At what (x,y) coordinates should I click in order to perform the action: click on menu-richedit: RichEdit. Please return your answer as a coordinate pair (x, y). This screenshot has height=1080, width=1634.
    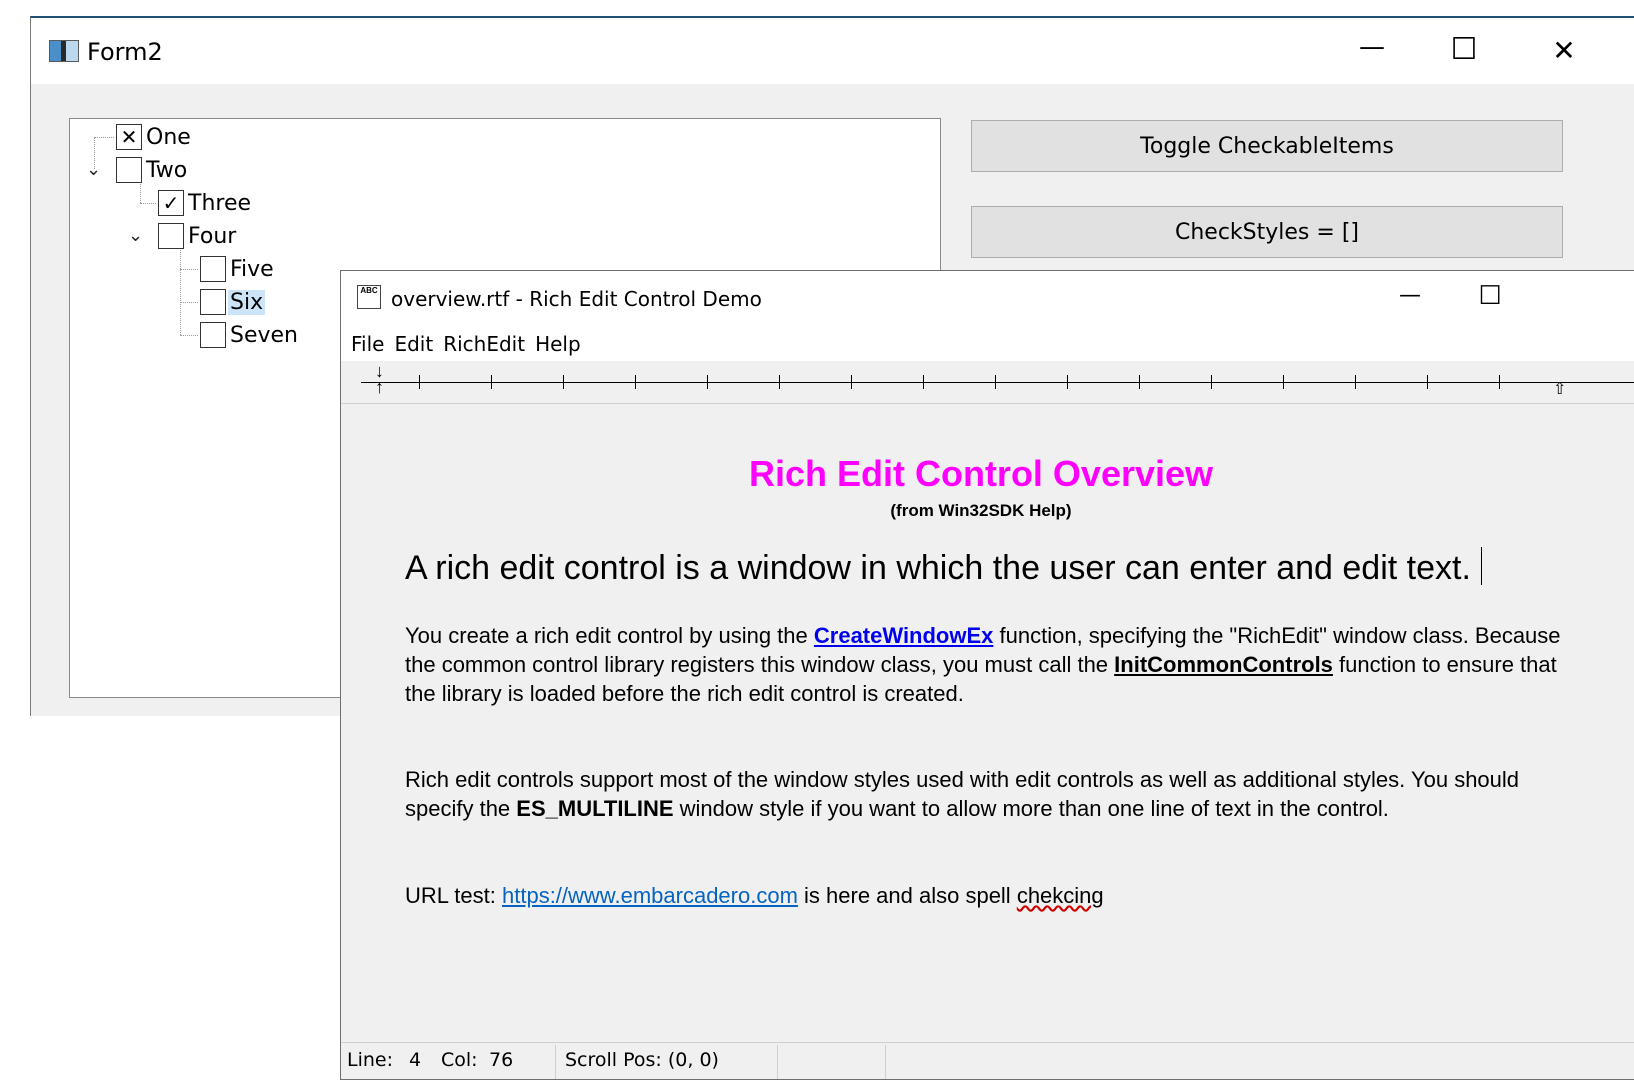
    Looking at the image, I should click on (484, 344).